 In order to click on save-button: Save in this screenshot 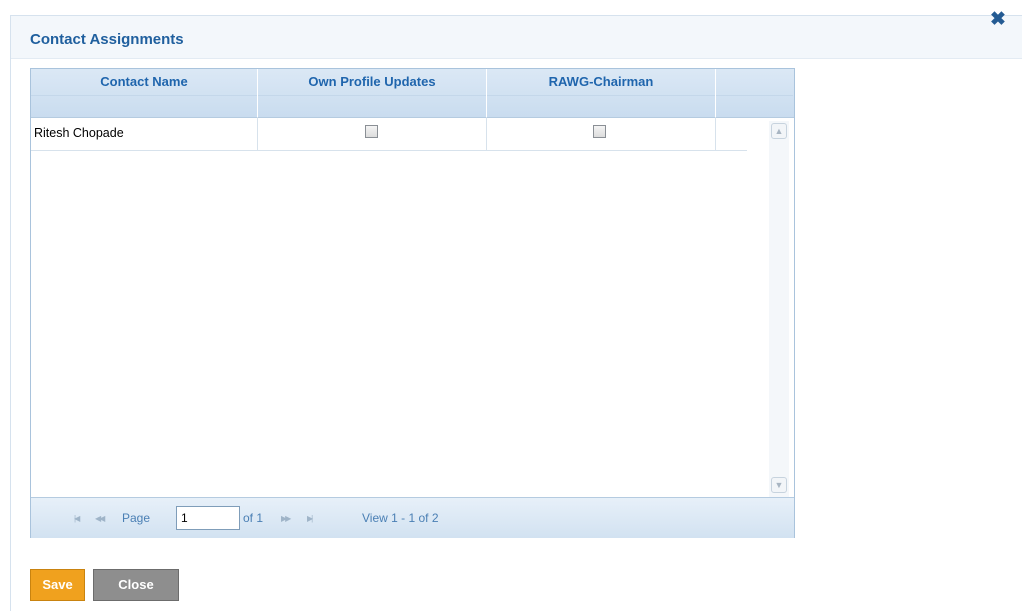, I will do `click(57, 585)`.